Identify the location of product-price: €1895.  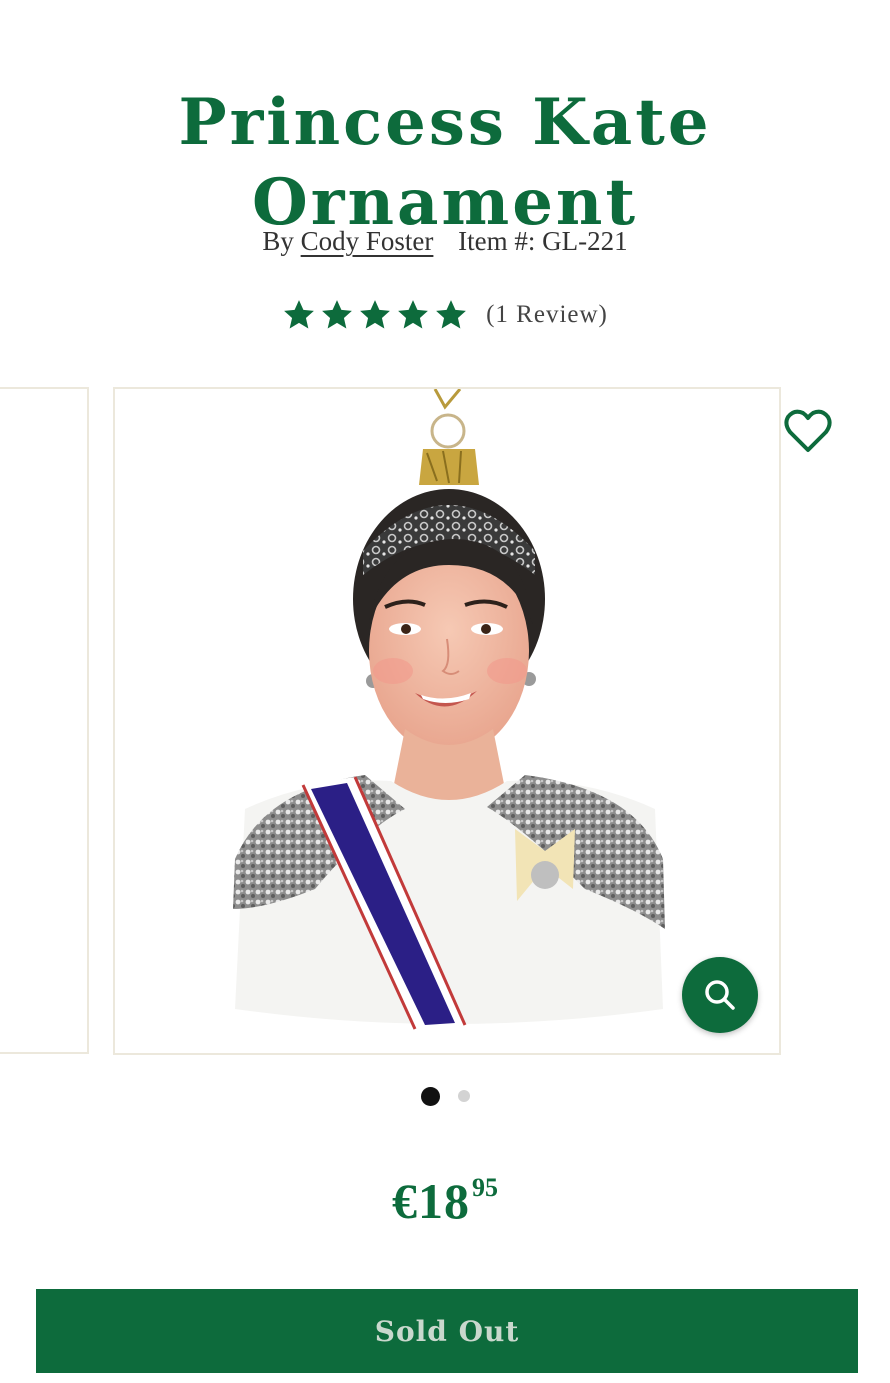
(445, 1201).